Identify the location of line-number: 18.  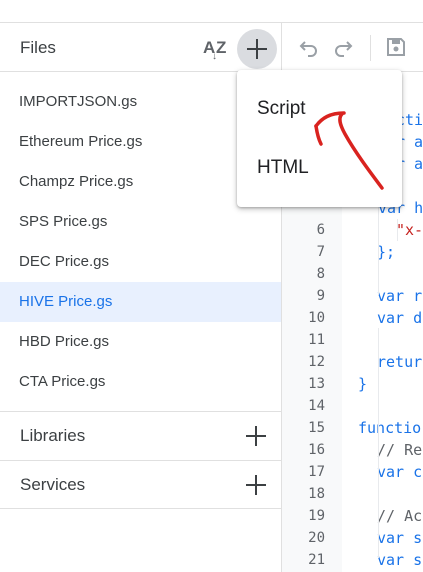
(316, 494).